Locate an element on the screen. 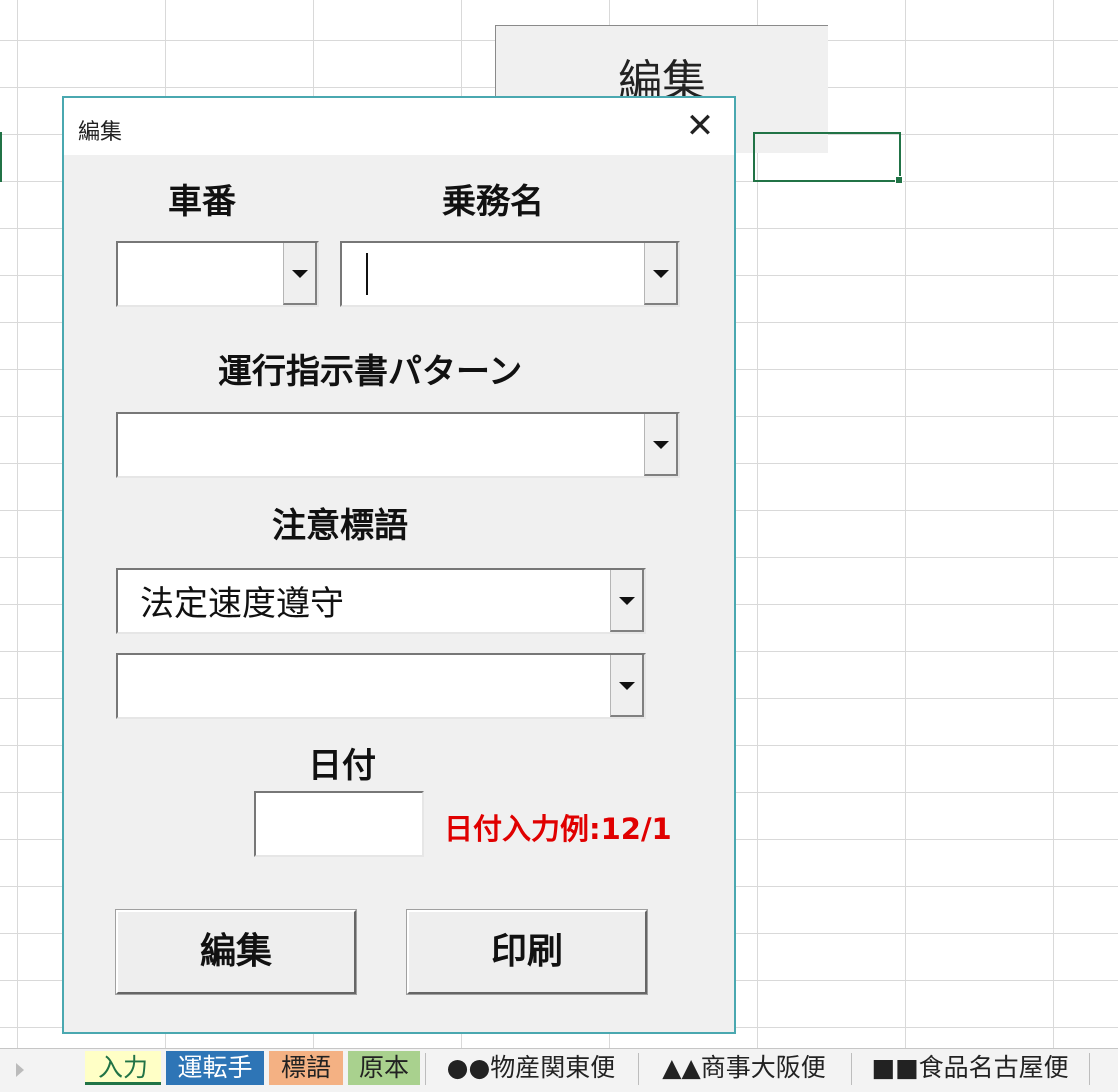  instruction-pattern-combobox is located at coordinates (398, 445).